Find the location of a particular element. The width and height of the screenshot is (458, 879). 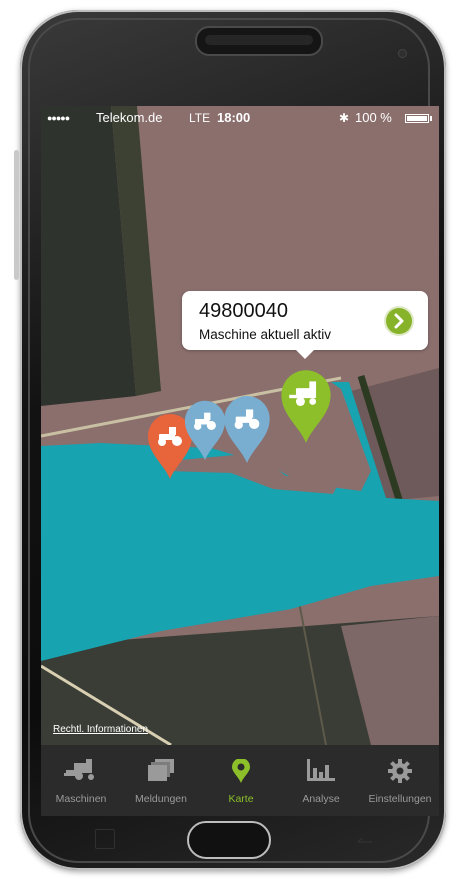

map-marker-combine-green is located at coordinates (306, 406).